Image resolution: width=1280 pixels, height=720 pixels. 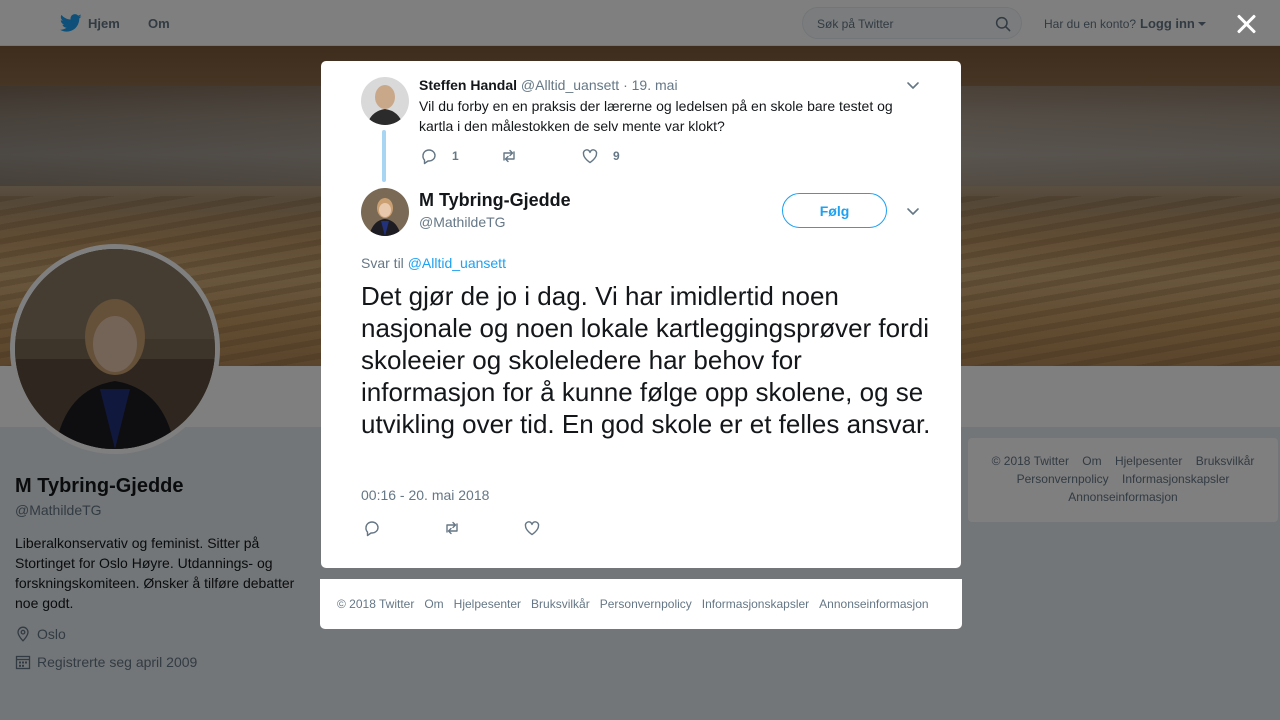 What do you see at coordinates (655, 85) in the screenshot?
I see `parent-tweet-date: 19. mai` at bounding box center [655, 85].